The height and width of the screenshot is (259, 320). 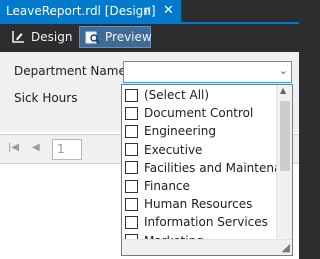 What do you see at coordinates (128, 37) in the screenshot?
I see `preview-label: Preview` at bounding box center [128, 37].